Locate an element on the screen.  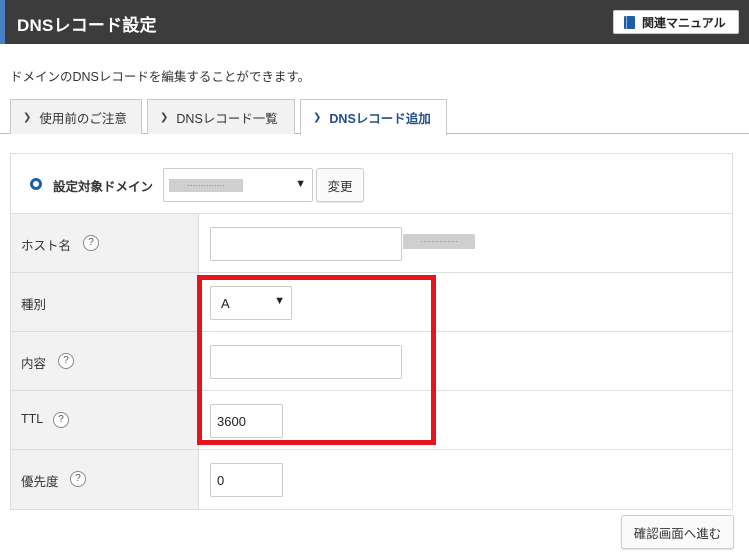
host-label-cell: ホスト名 ? is located at coordinates (105, 243).